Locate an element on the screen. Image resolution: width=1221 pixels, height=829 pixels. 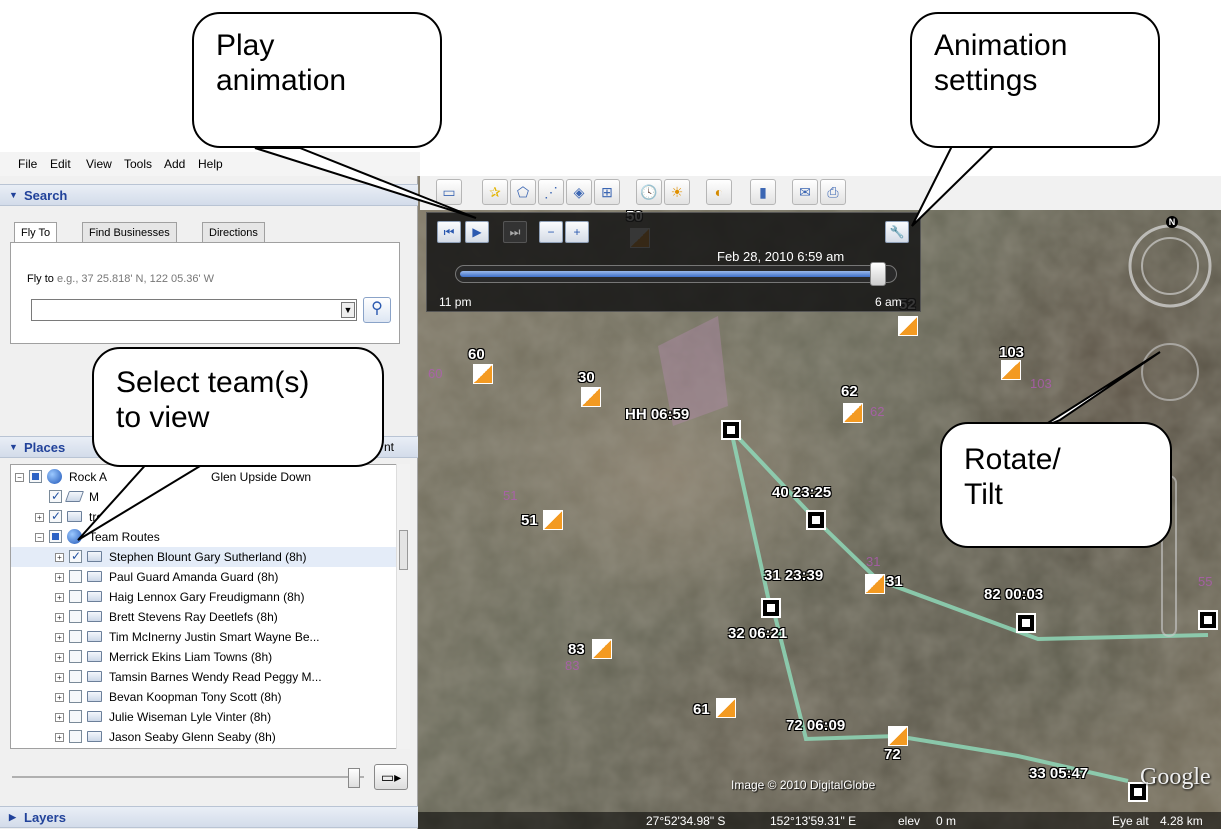
callout-pointer-play is located at coordinates (365, 183).